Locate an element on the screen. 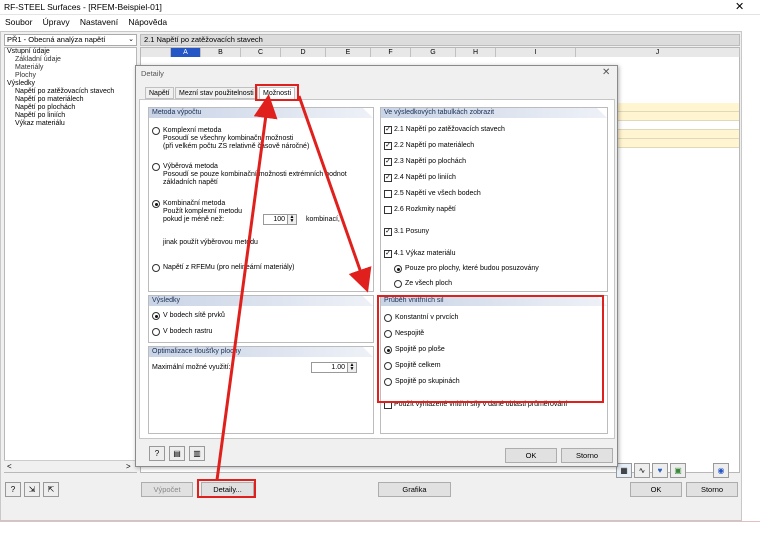 The image size is (760, 542). arrow-details-to-options is located at coordinates (246, 287).